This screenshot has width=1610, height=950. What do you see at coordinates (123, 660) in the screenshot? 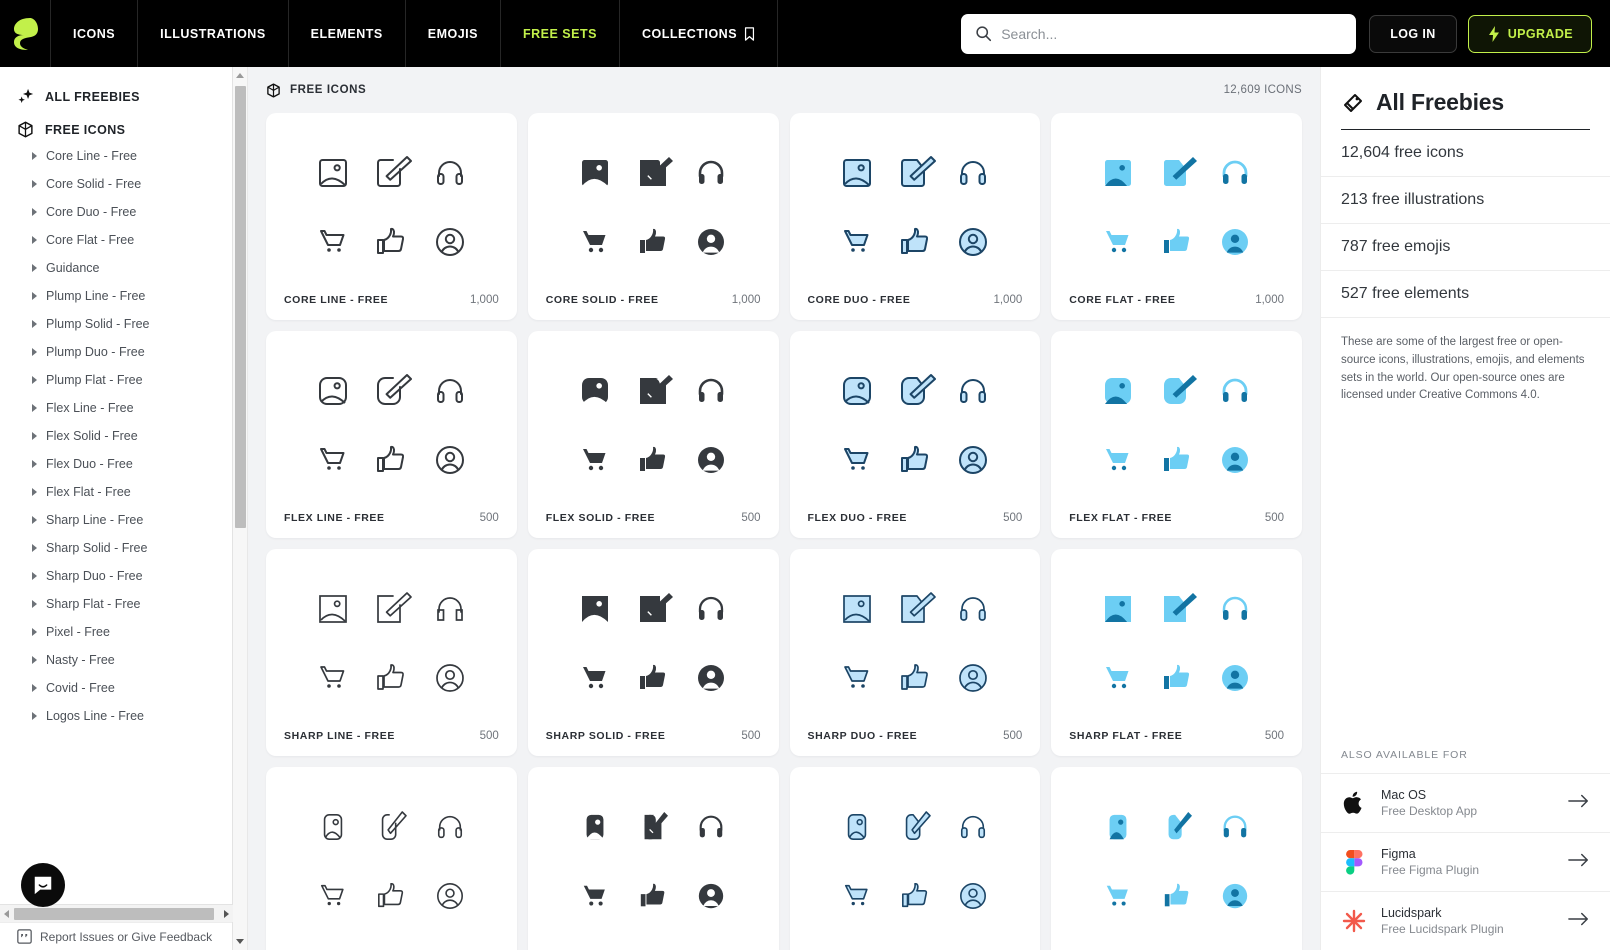
I see `sidebar-item-nasty-free: Nasty - Free` at bounding box center [123, 660].